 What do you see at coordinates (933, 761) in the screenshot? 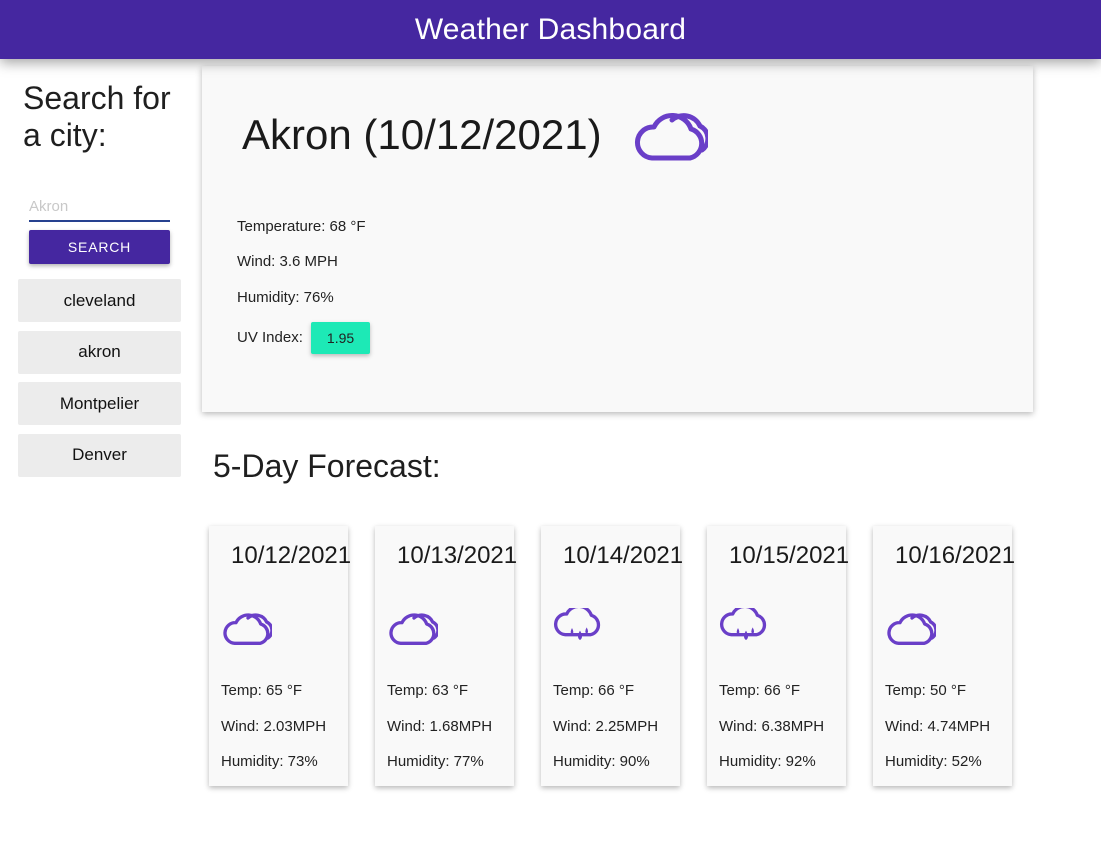
I see `forecast-humidity: Humidity: 52%` at bounding box center [933, 761].